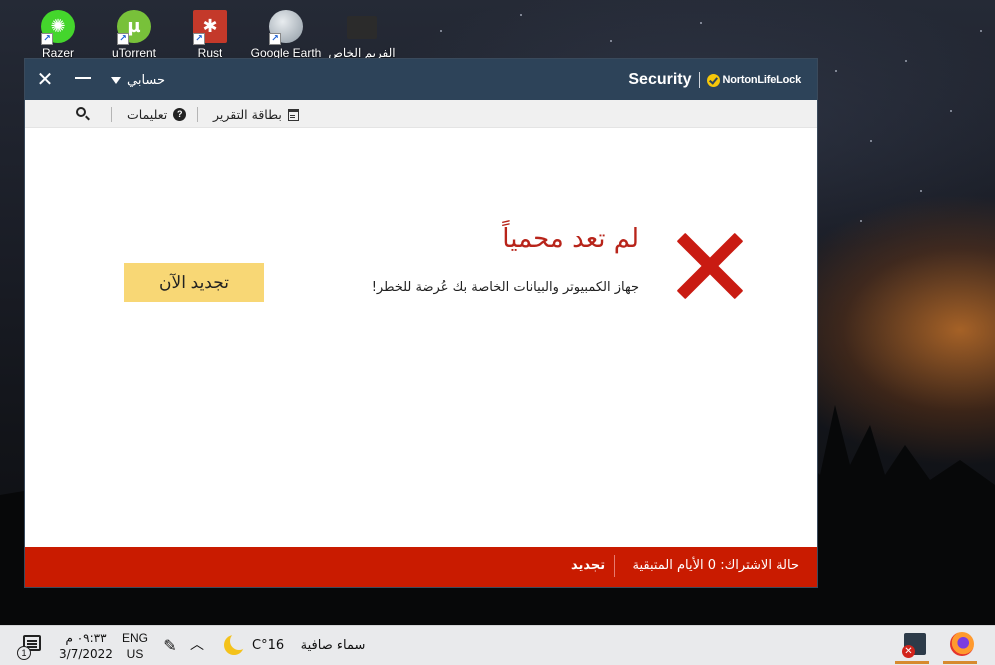 The image size is (995, 665). Describe the element at coordinates (614, 566) in the screenshot. I see `footer-divider` at that location.